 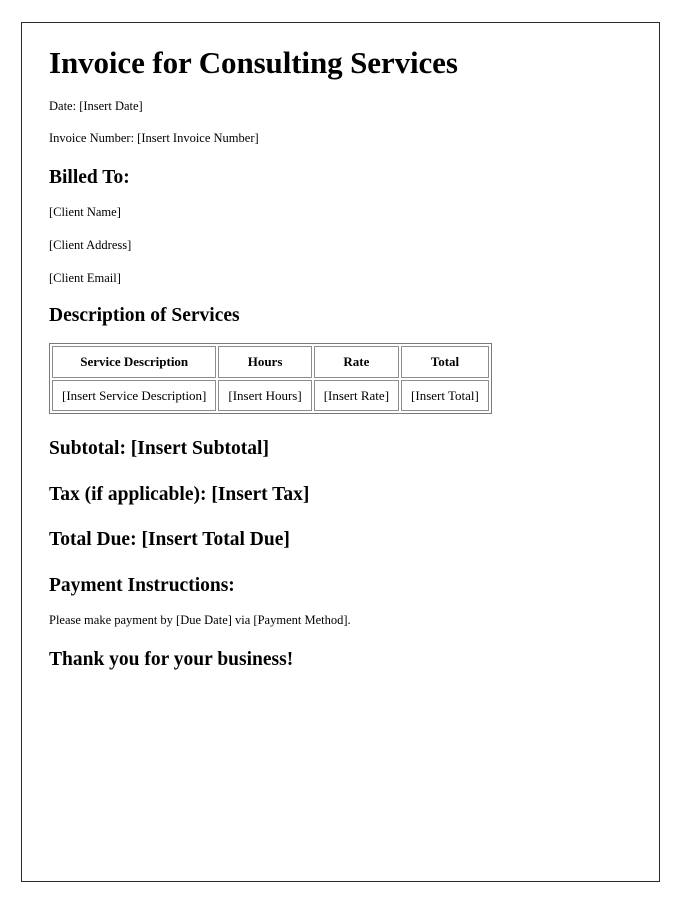 I want to click on client-address-line: [Client Address], so click(x=90, y=244).